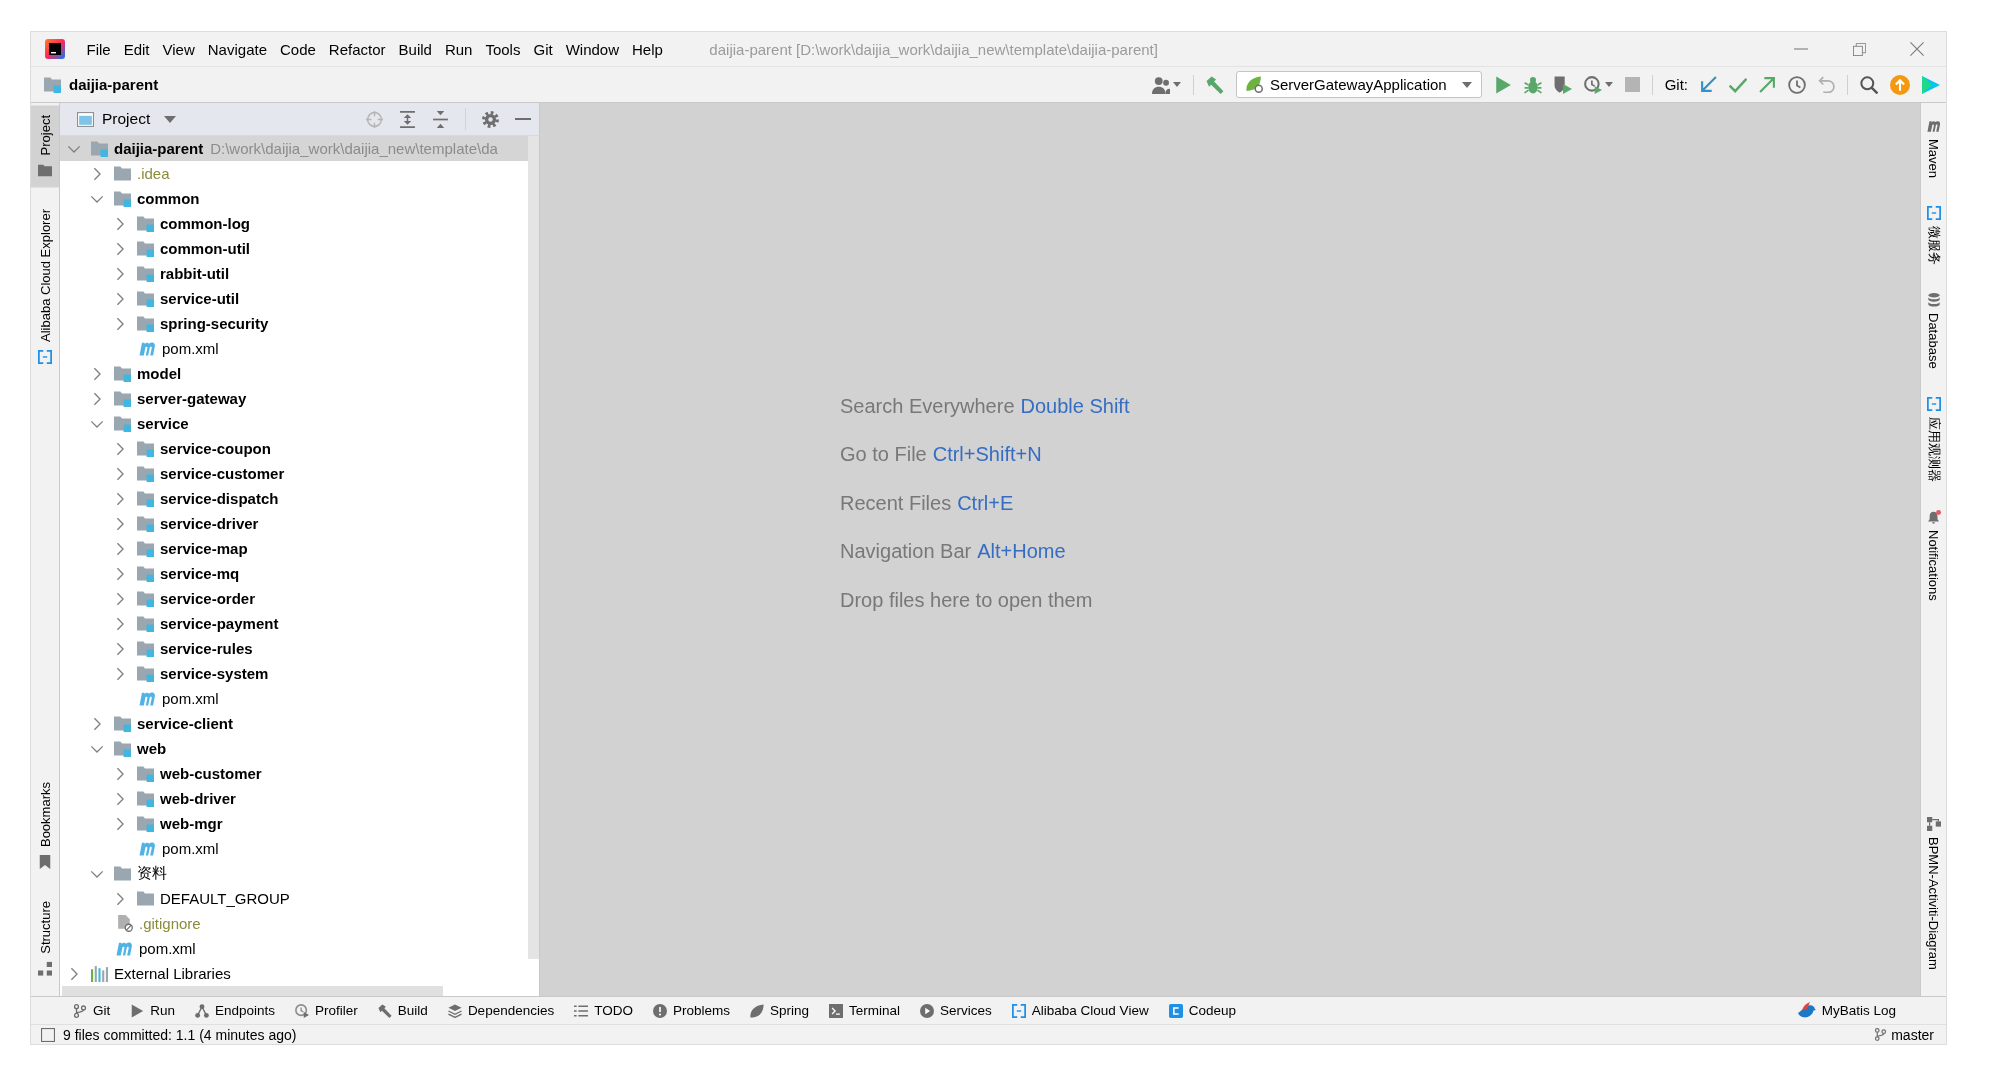 The height and width of the screenshot is (1082, 2008). Describe the element at coordinates (501, 1010) in the screenshot. I see `tool-window-button: Dependencies` at that location.